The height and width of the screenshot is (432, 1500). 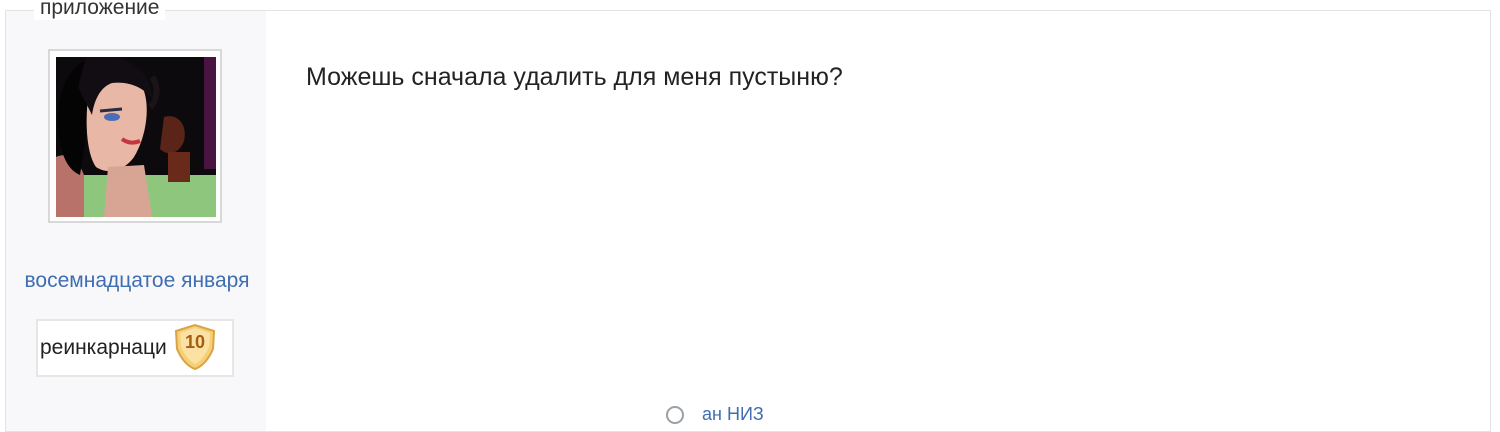 I want to click on avatar, so click(x=136, y=137).